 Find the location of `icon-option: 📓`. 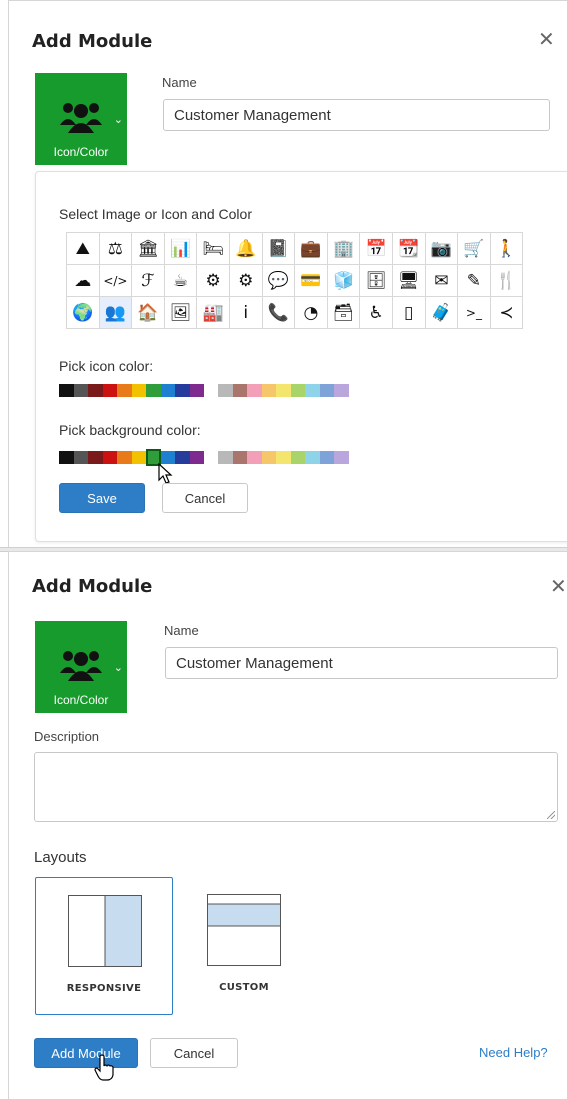

icon-option: 📓 is located at coordinates (279, 249).